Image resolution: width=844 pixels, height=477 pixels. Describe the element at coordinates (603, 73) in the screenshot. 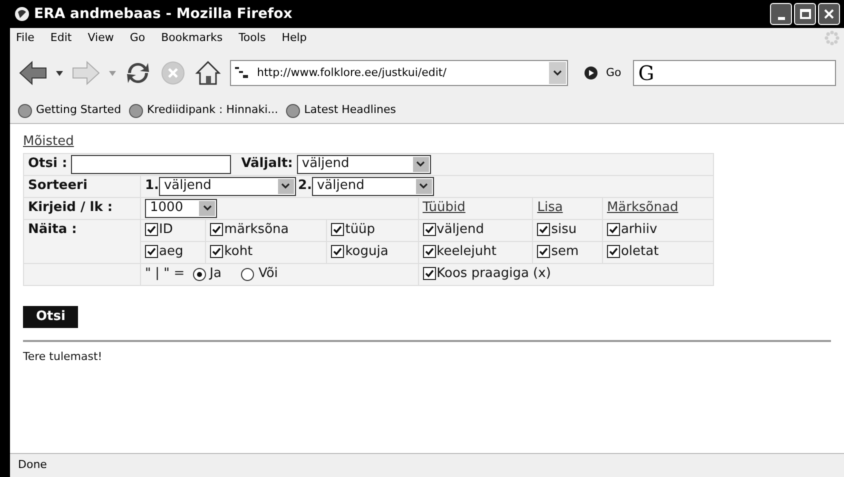

I see `go-button: Go` at that location.